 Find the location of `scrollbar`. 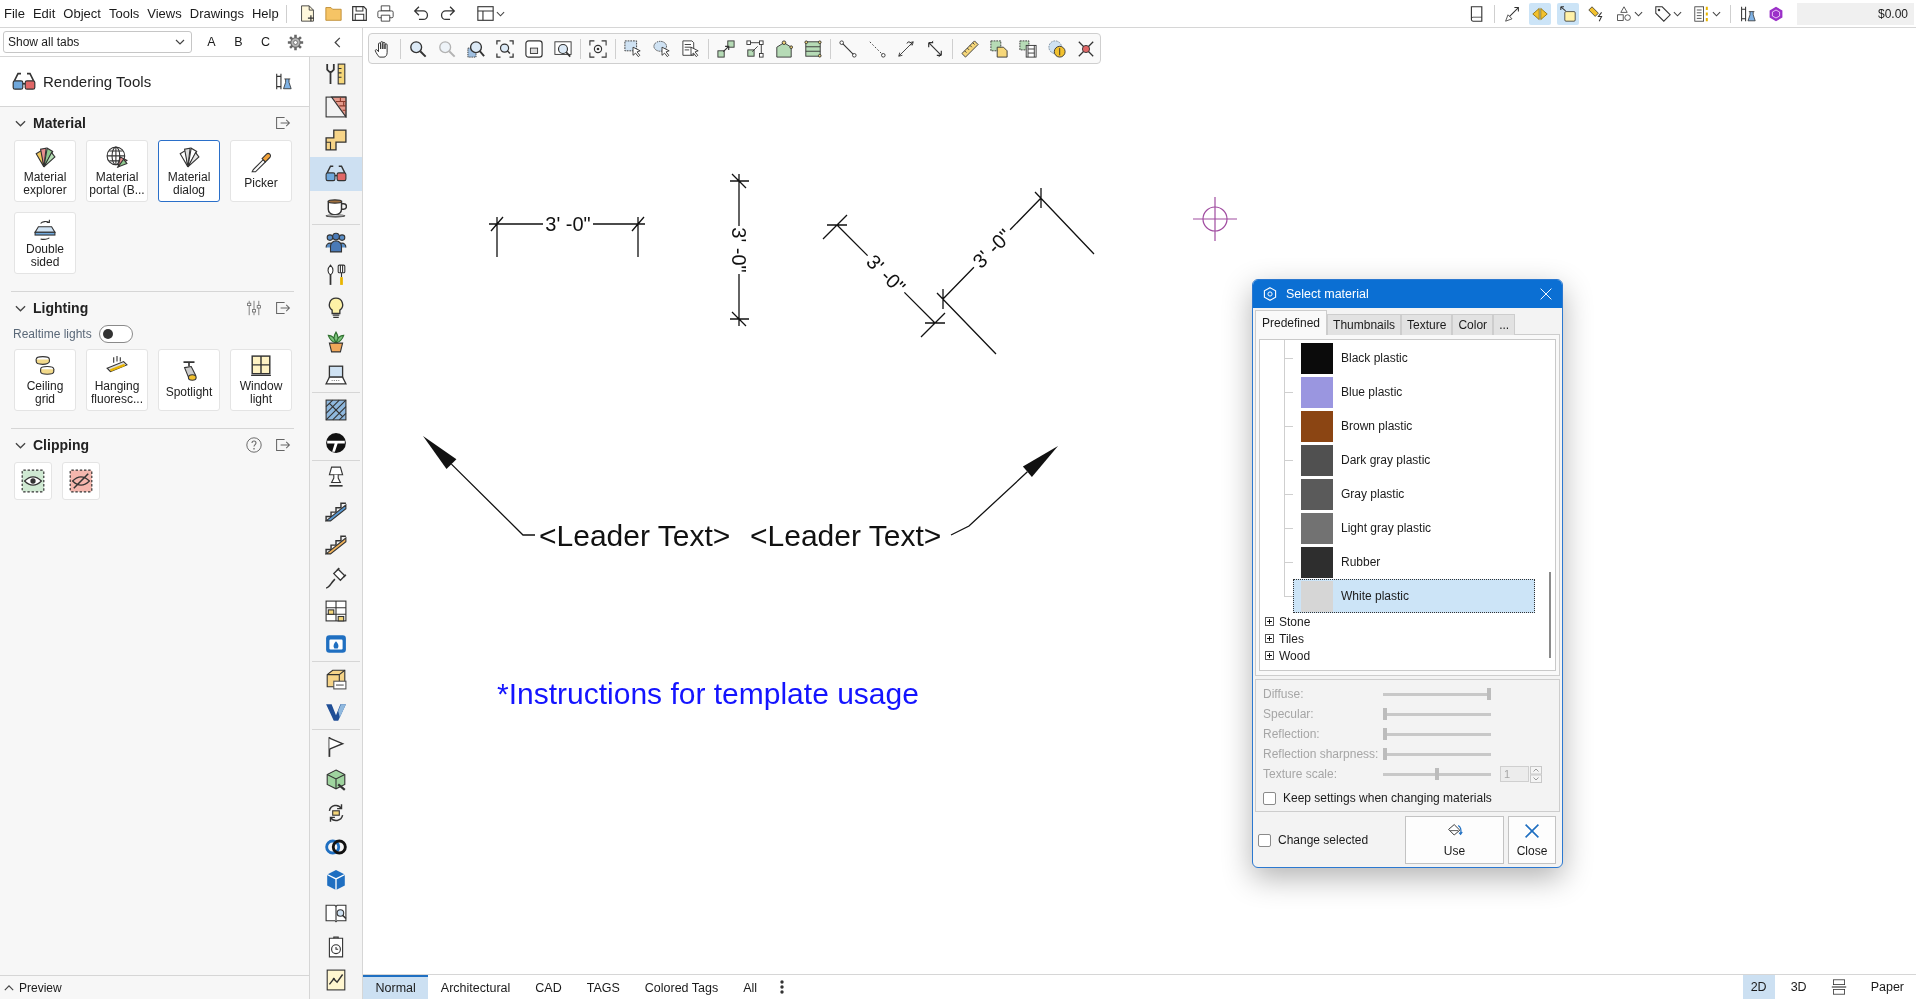

scrollbar is located at coordinates (1550, 615).